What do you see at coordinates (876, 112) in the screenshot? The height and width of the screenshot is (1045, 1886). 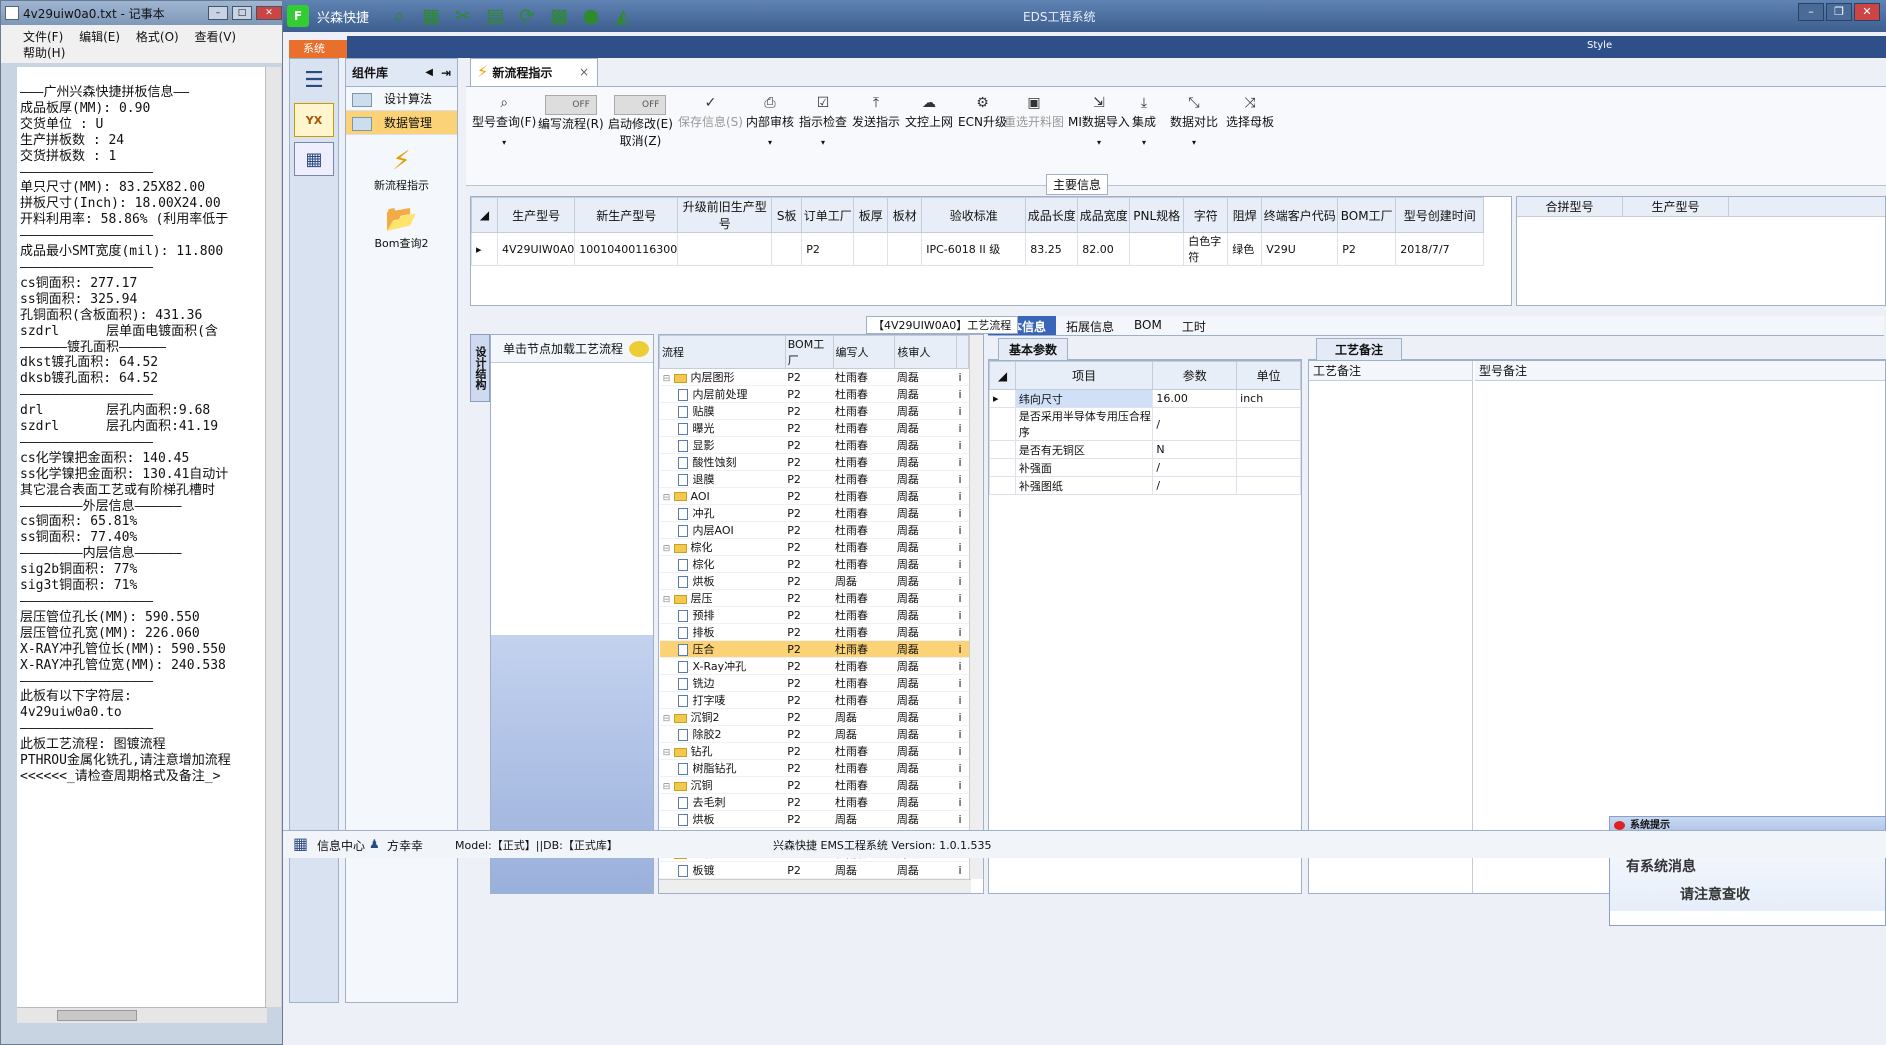 I see `send-instruction-button: ⤒ 发送指示` at bounding box center [876, 112].